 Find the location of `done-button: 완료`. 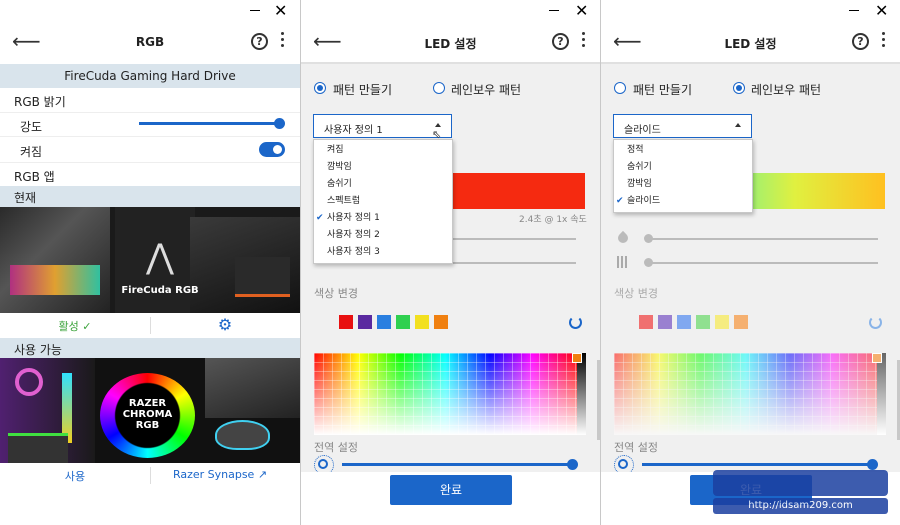

done-button: 완료 is located at coordinates (451, 490).